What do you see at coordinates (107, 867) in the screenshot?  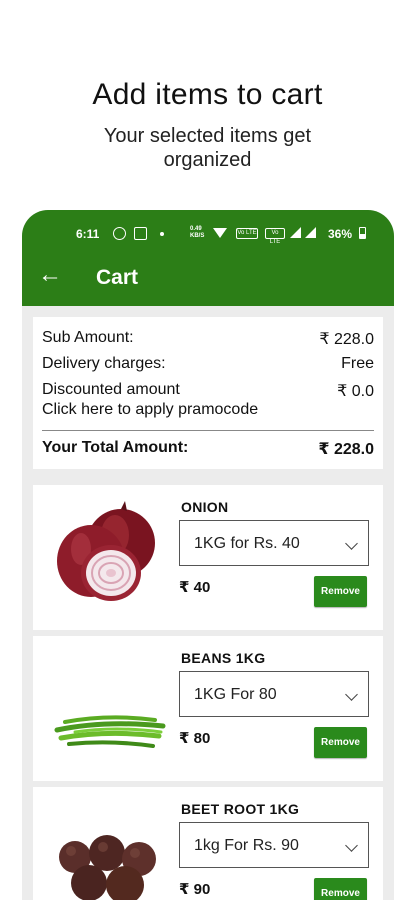 I see `beetroot-image` at bounding box center [107, 867].